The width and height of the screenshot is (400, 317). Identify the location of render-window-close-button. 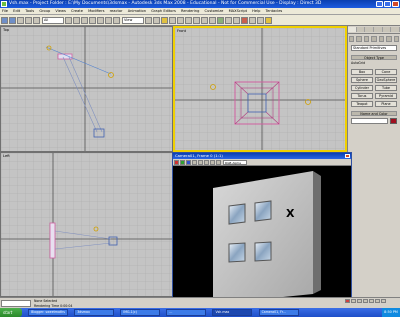
(347, 156).